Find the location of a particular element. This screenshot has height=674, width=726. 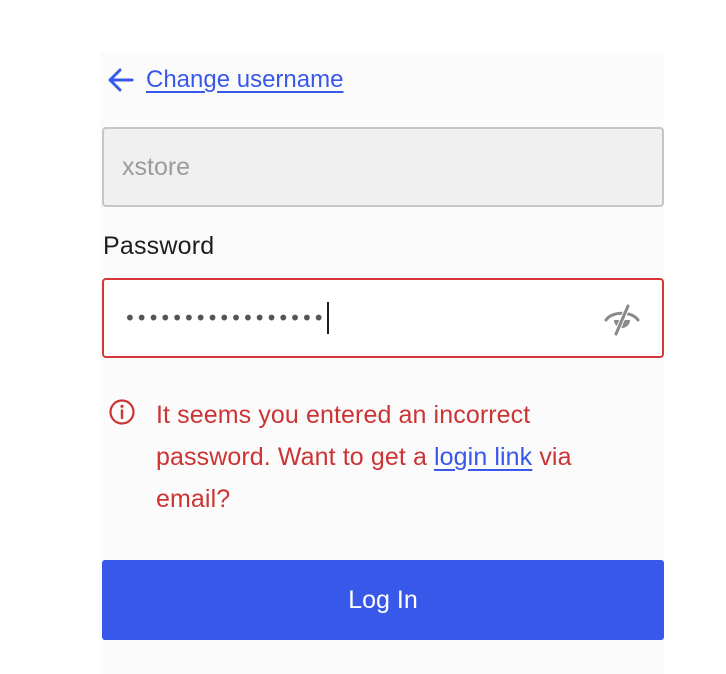

info-circle-icon is located at coordinates (122, 458).